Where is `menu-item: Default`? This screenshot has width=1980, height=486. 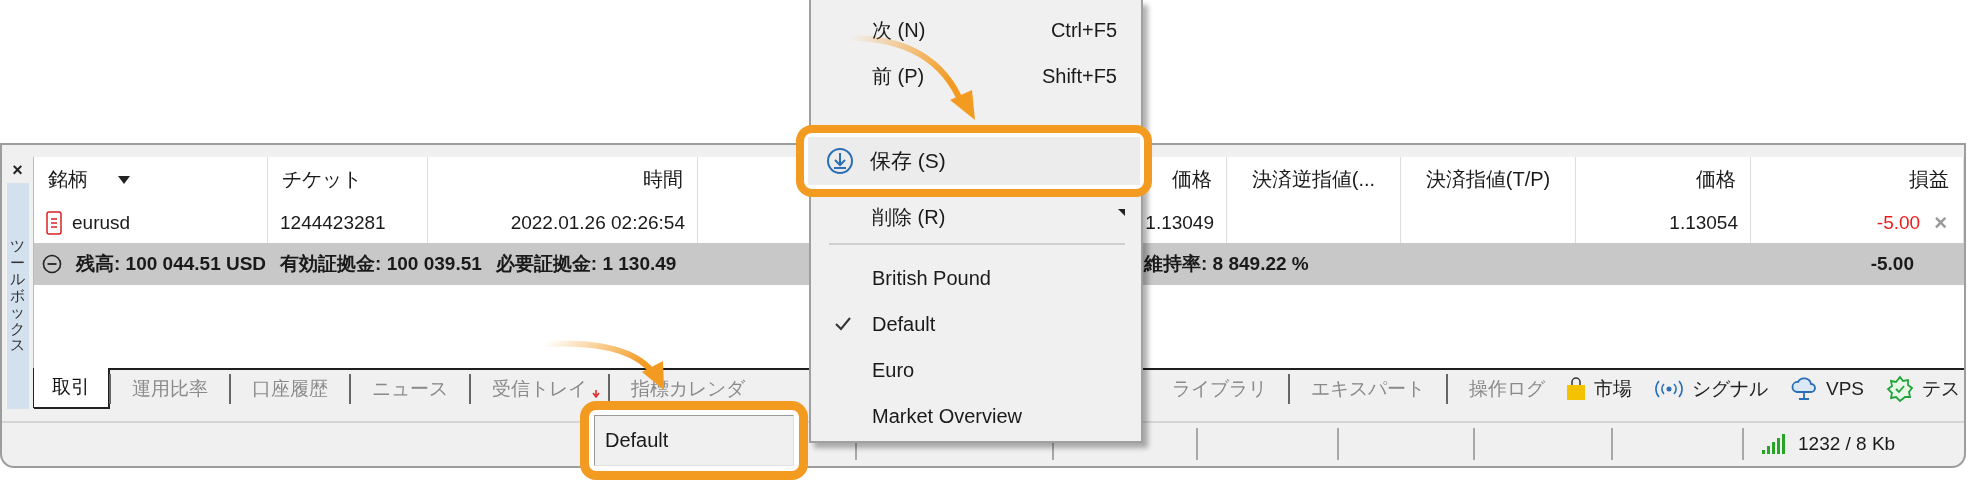
menu-item: Default is located at coordinates (976, 324).